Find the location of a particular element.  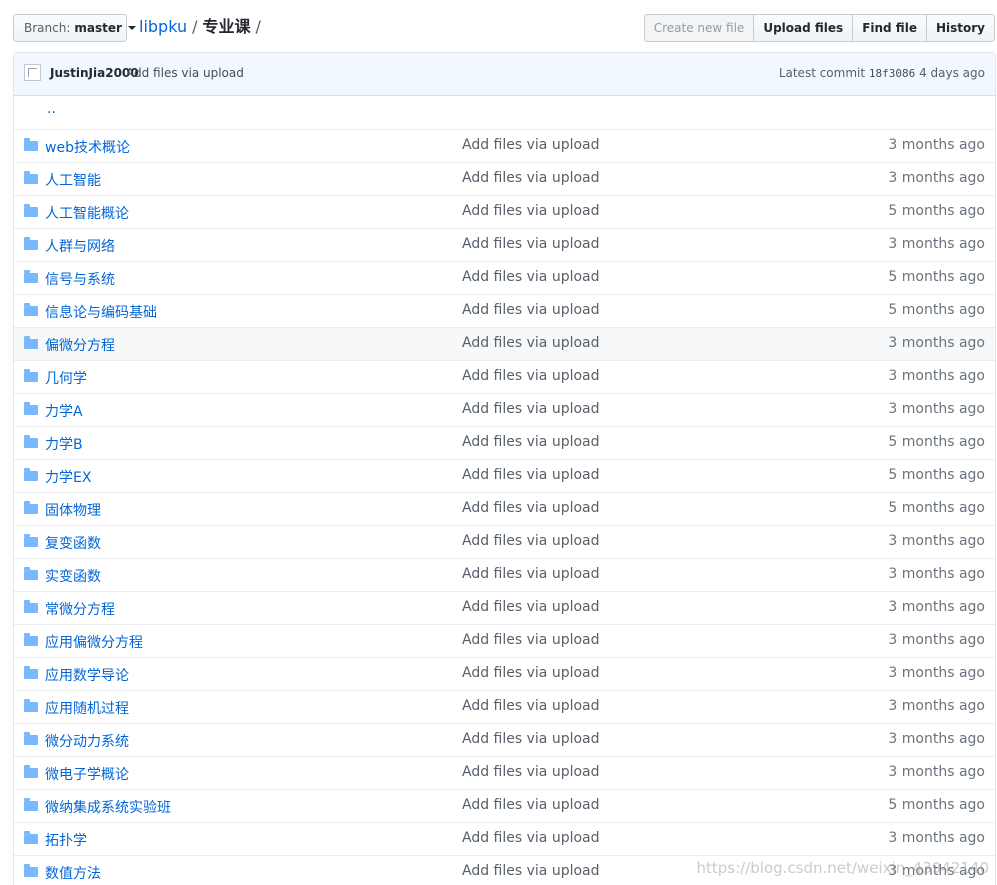

folder-name-link: 人工智能概论 is located at coordinates (87, 213).